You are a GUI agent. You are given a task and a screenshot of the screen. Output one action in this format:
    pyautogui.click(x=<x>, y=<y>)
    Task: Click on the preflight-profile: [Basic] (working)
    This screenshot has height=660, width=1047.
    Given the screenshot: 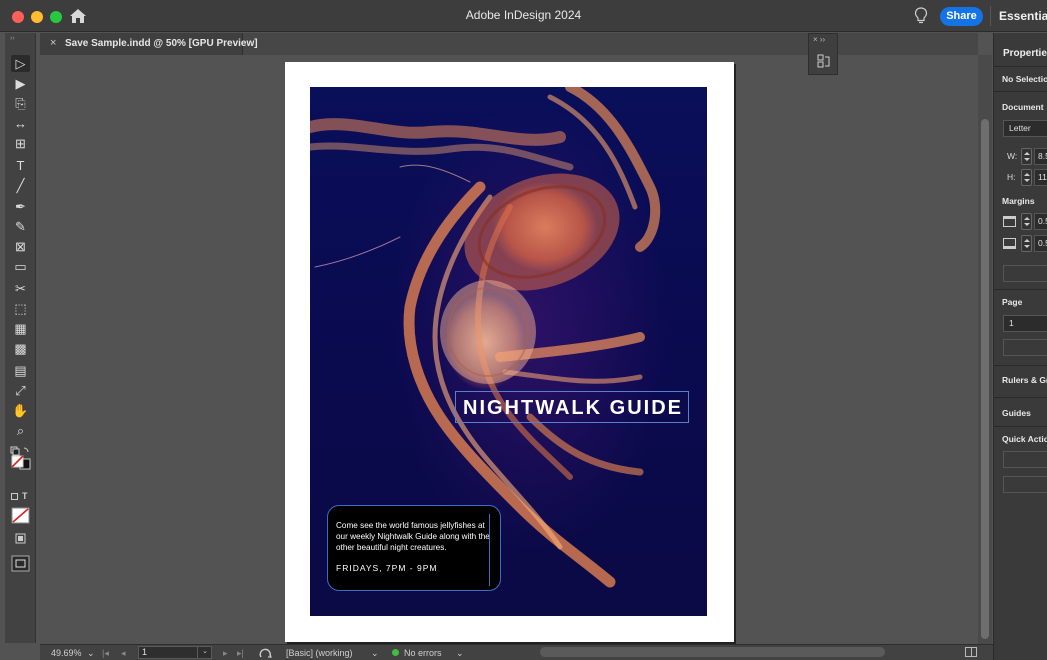 What is the action you would take?
    pyautogui.click(x=319, y=653)
    